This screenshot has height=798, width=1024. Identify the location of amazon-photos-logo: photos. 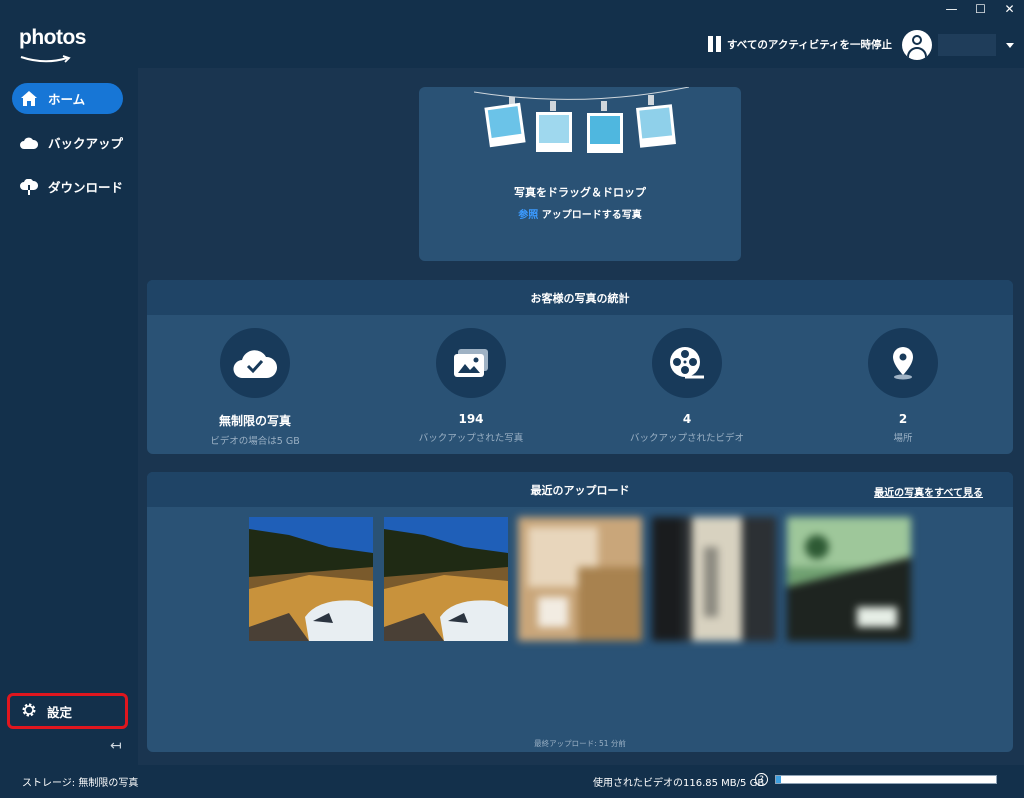
(52, 47).